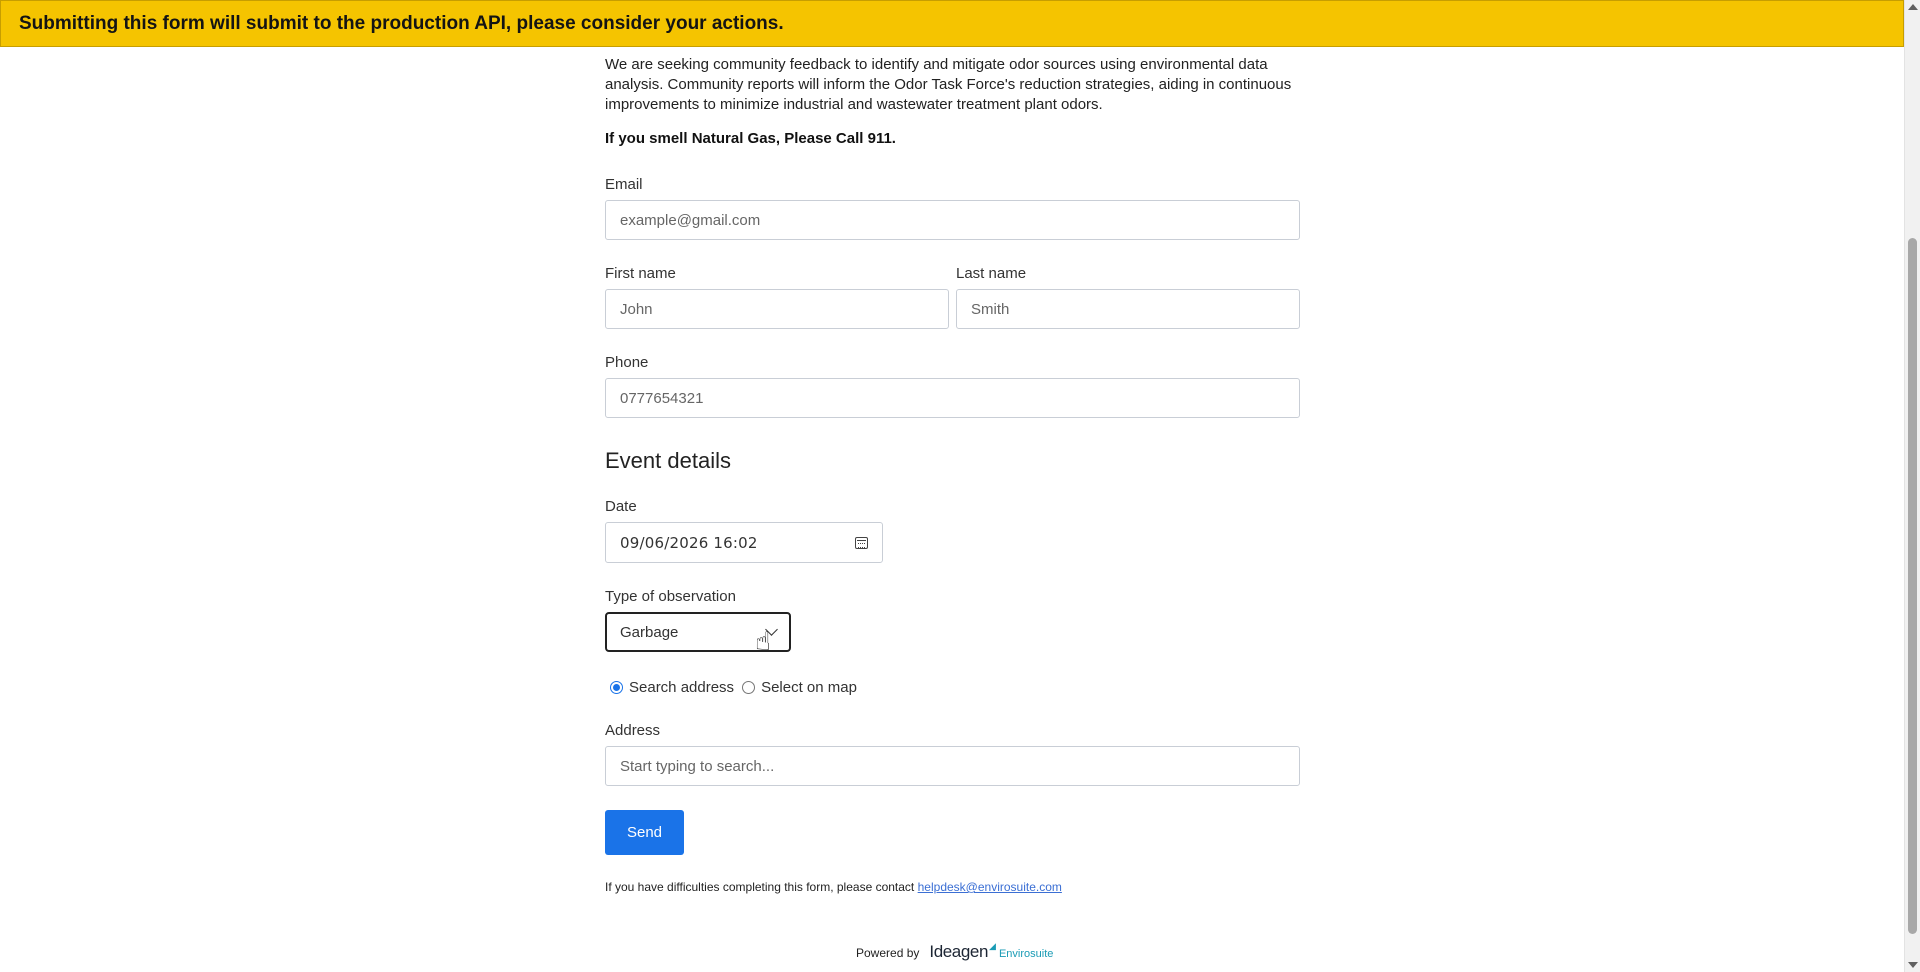 The image size is (1920, 972). I want to click on date-value: 09/06/2026 16:02, so click(689, 542).